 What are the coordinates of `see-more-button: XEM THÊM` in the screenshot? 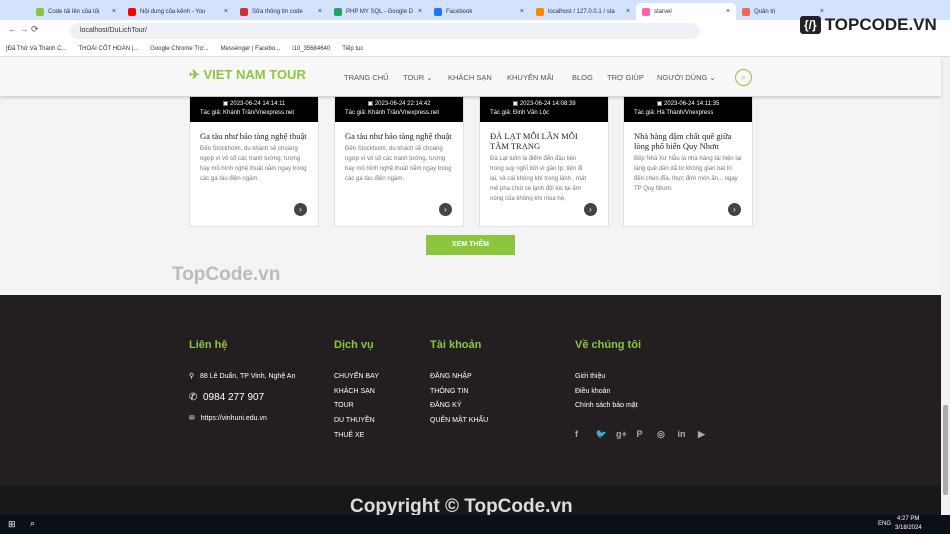 It's located at (470, 245).